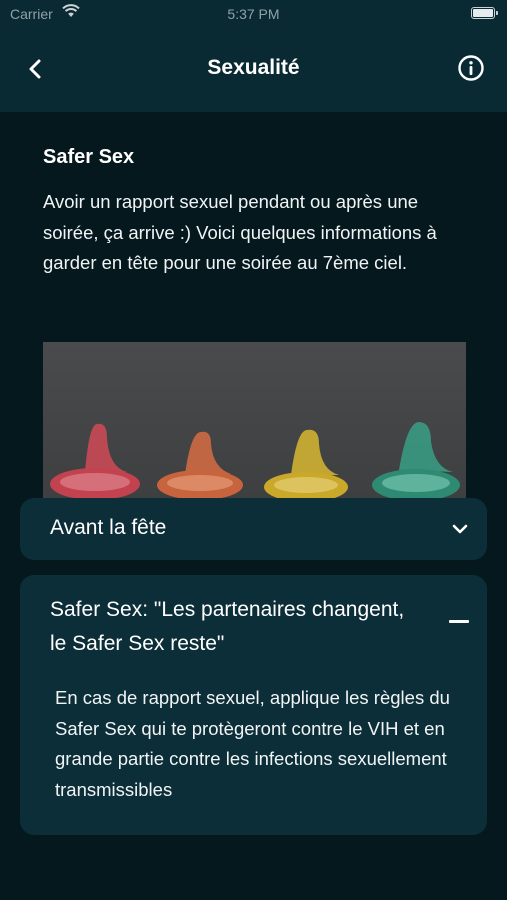  What do you see at coordinates (459, 621) in the screenshot?
I see `minus-icon` at bounding box center [459, 621].